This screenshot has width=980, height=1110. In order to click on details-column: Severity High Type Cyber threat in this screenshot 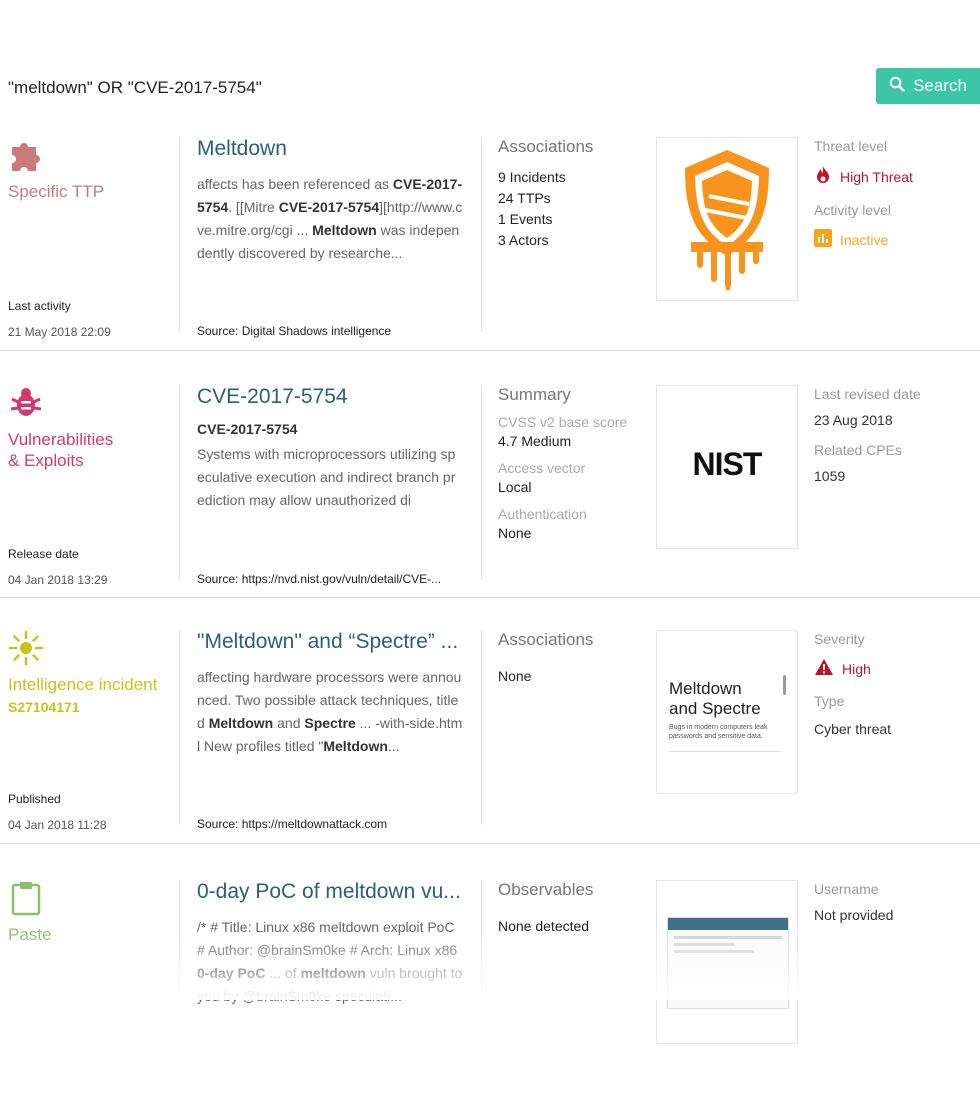, I will do `click(897, 745)`.